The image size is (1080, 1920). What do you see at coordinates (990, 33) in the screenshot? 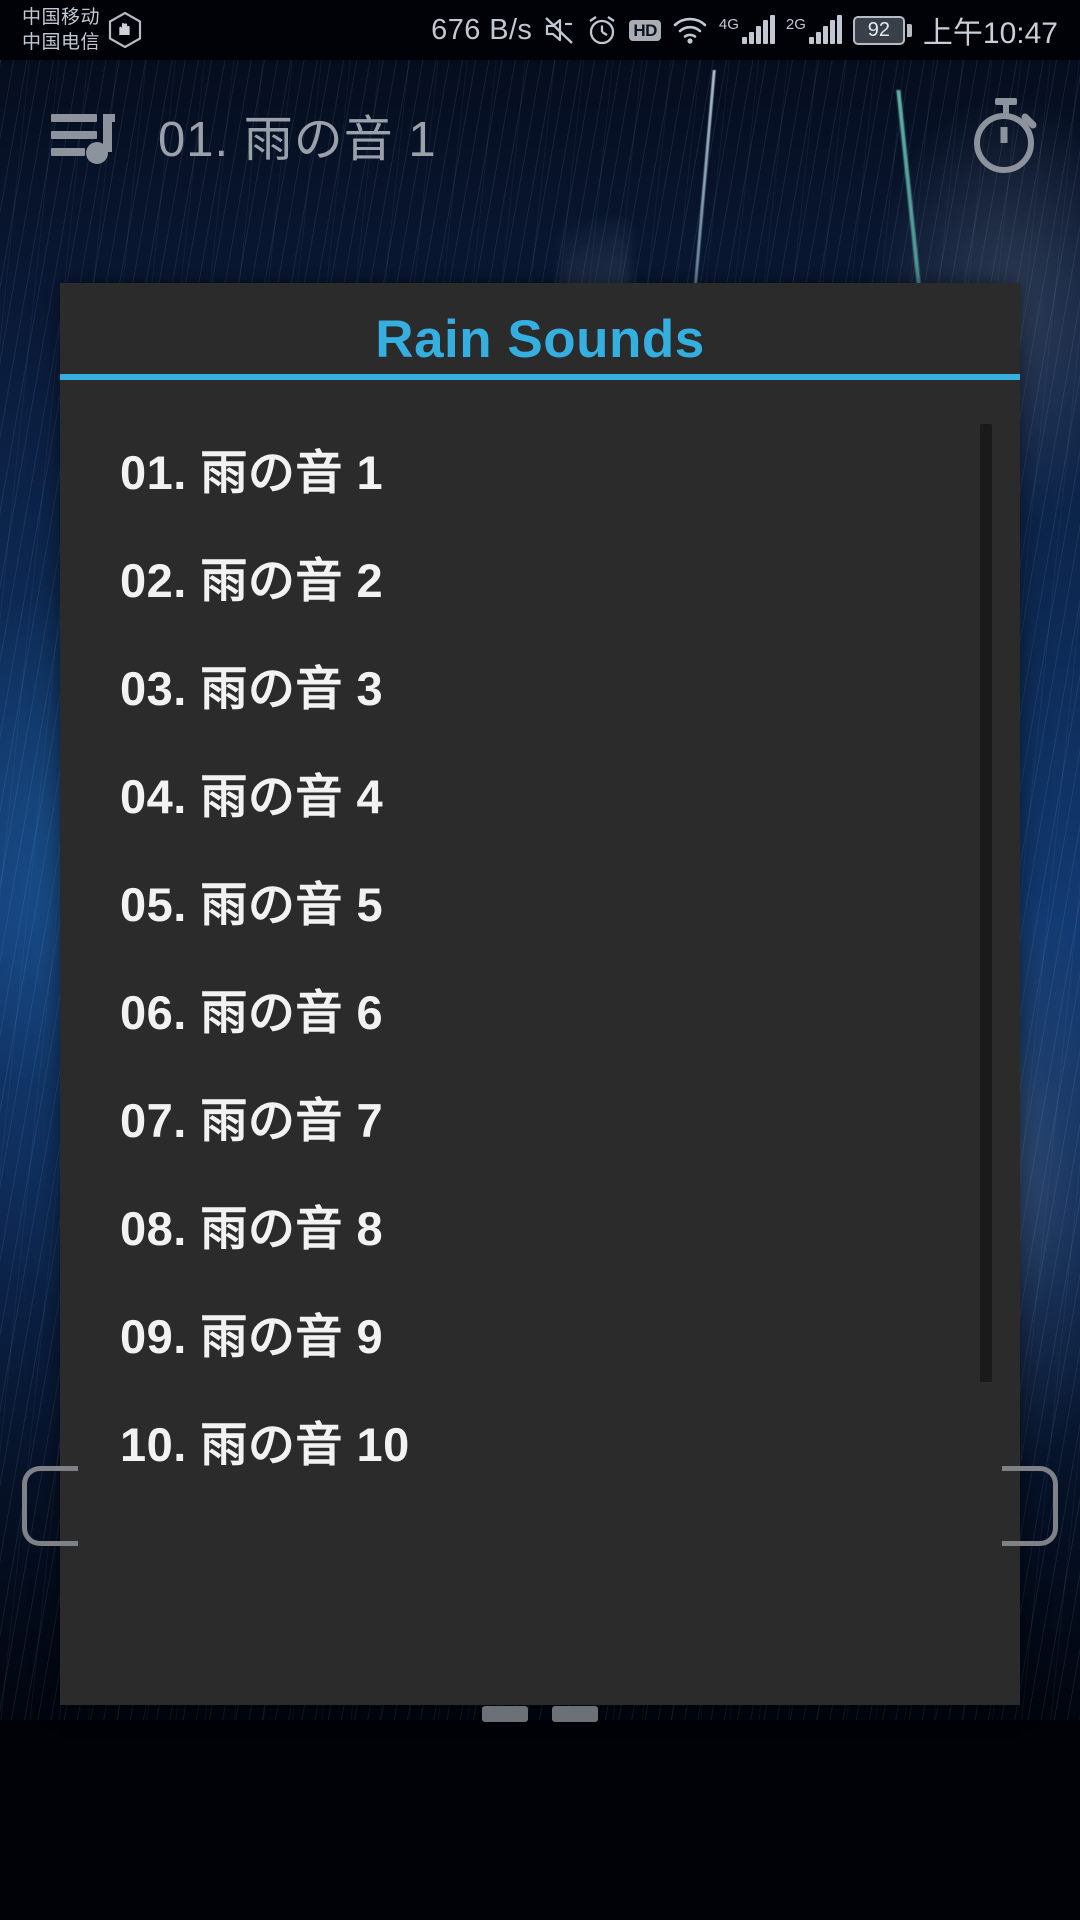
I see `status-bar-clock: 上午10:47` at bounding box center [990, 33].